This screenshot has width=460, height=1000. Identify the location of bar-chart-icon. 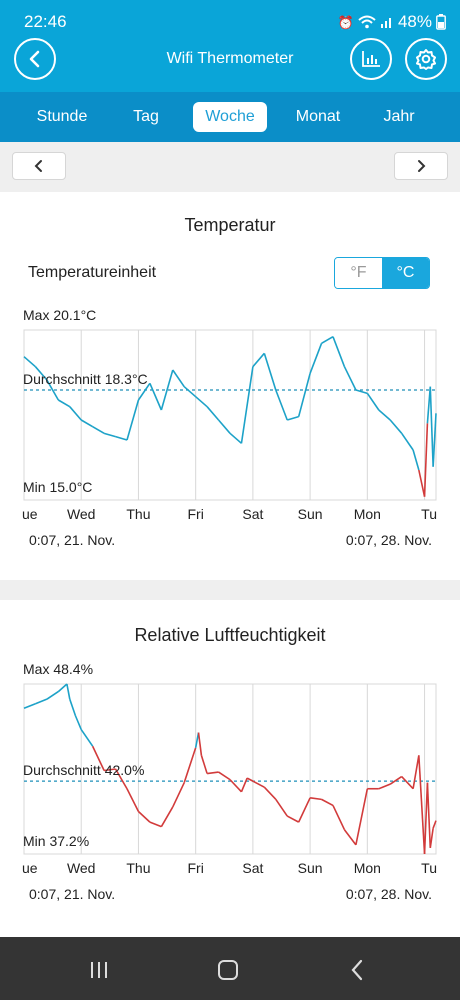
(371, 59).